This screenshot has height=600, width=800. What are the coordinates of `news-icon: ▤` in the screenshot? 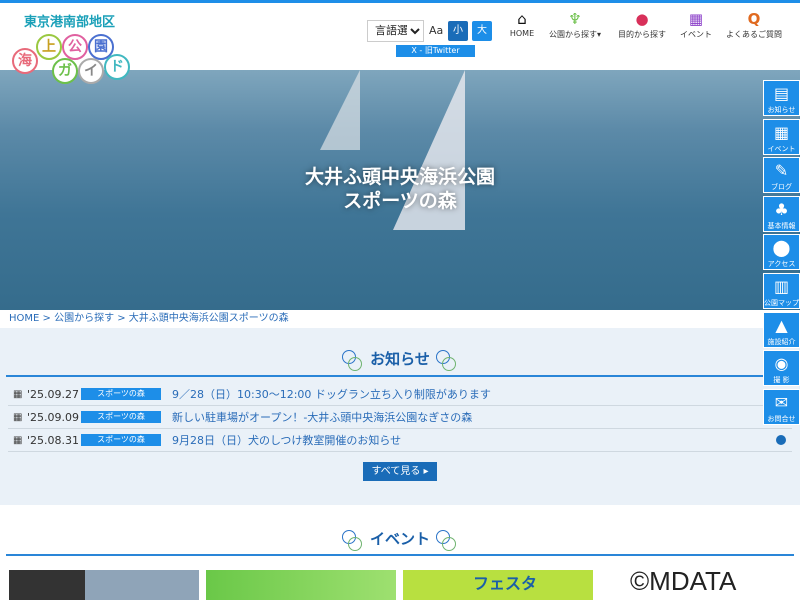 It's located at (781, 93).